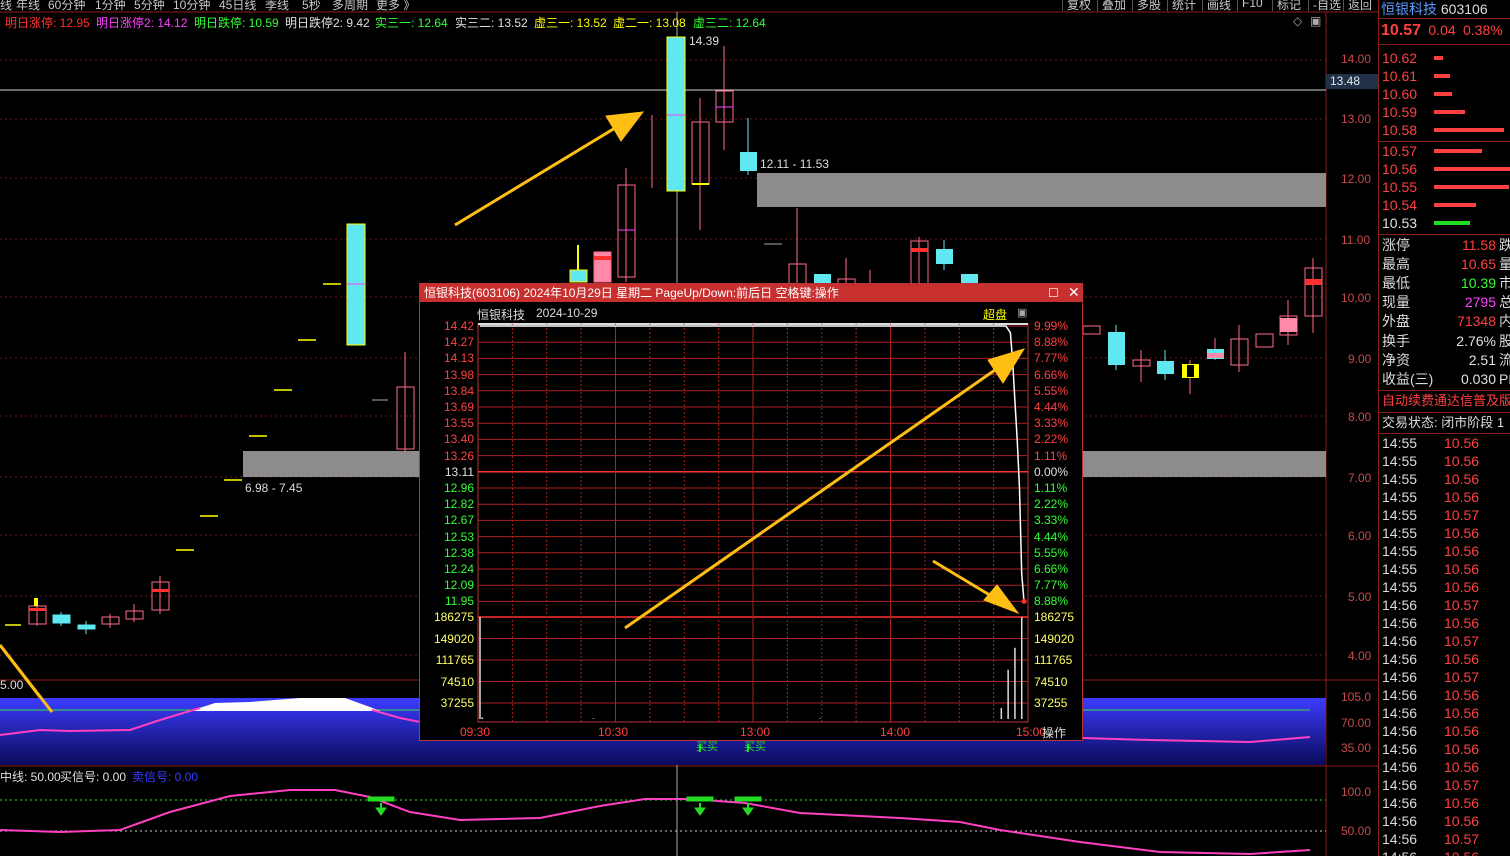 The width and height of the screenshot is (1510, 856). What do you see at coordinates (613, 732) in the screenshot?
I see `time-axis-tick: 10:30` at bounding box center [613, 732].